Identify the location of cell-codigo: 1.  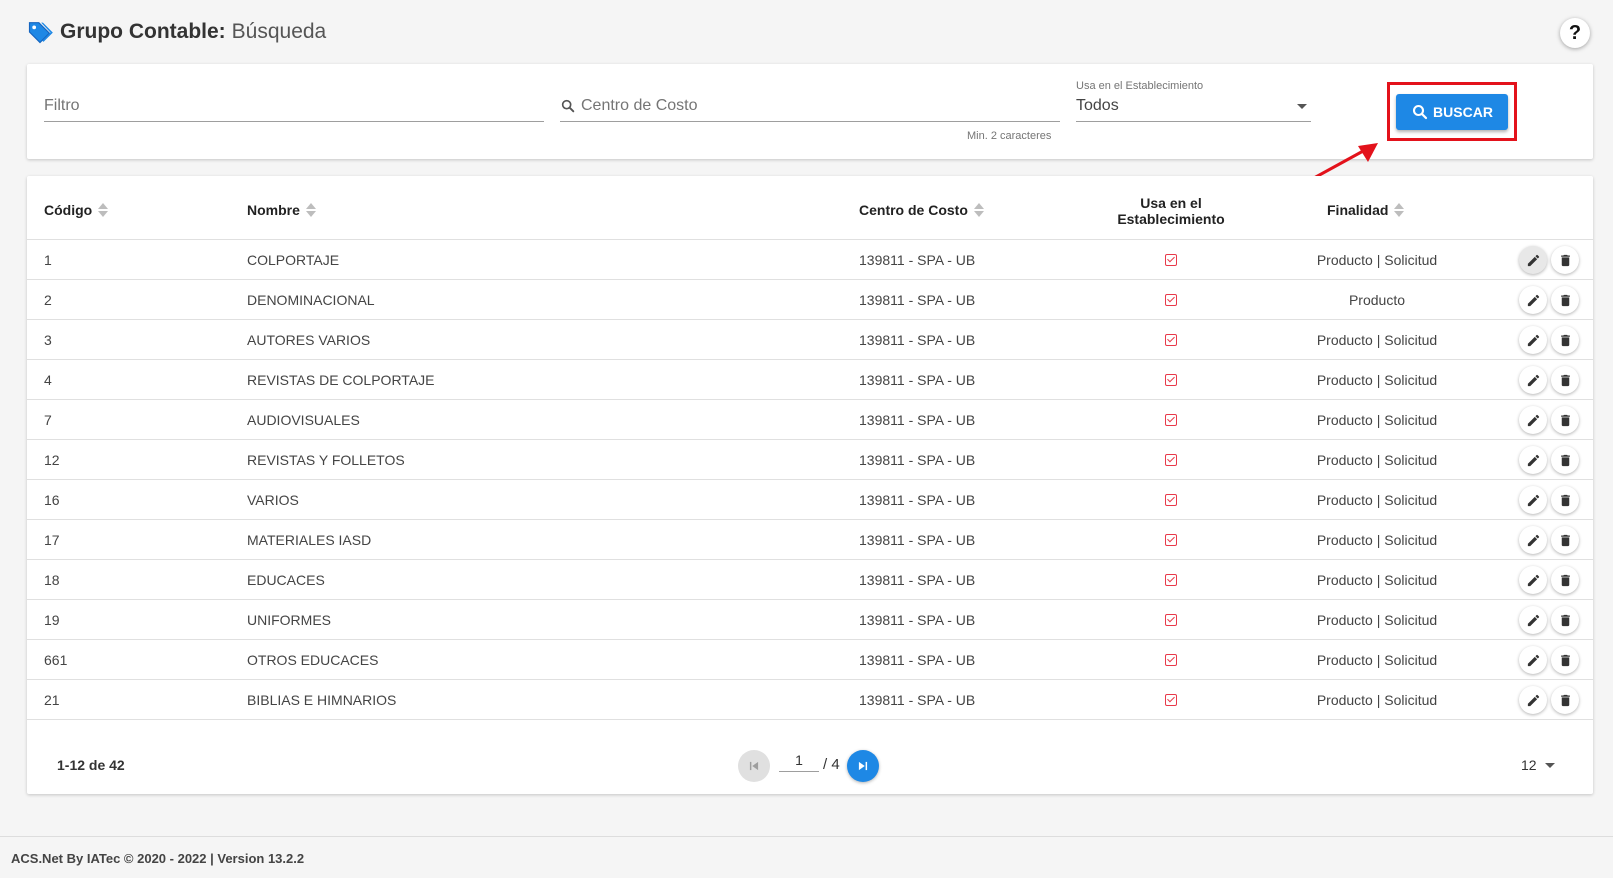
(48, 260).